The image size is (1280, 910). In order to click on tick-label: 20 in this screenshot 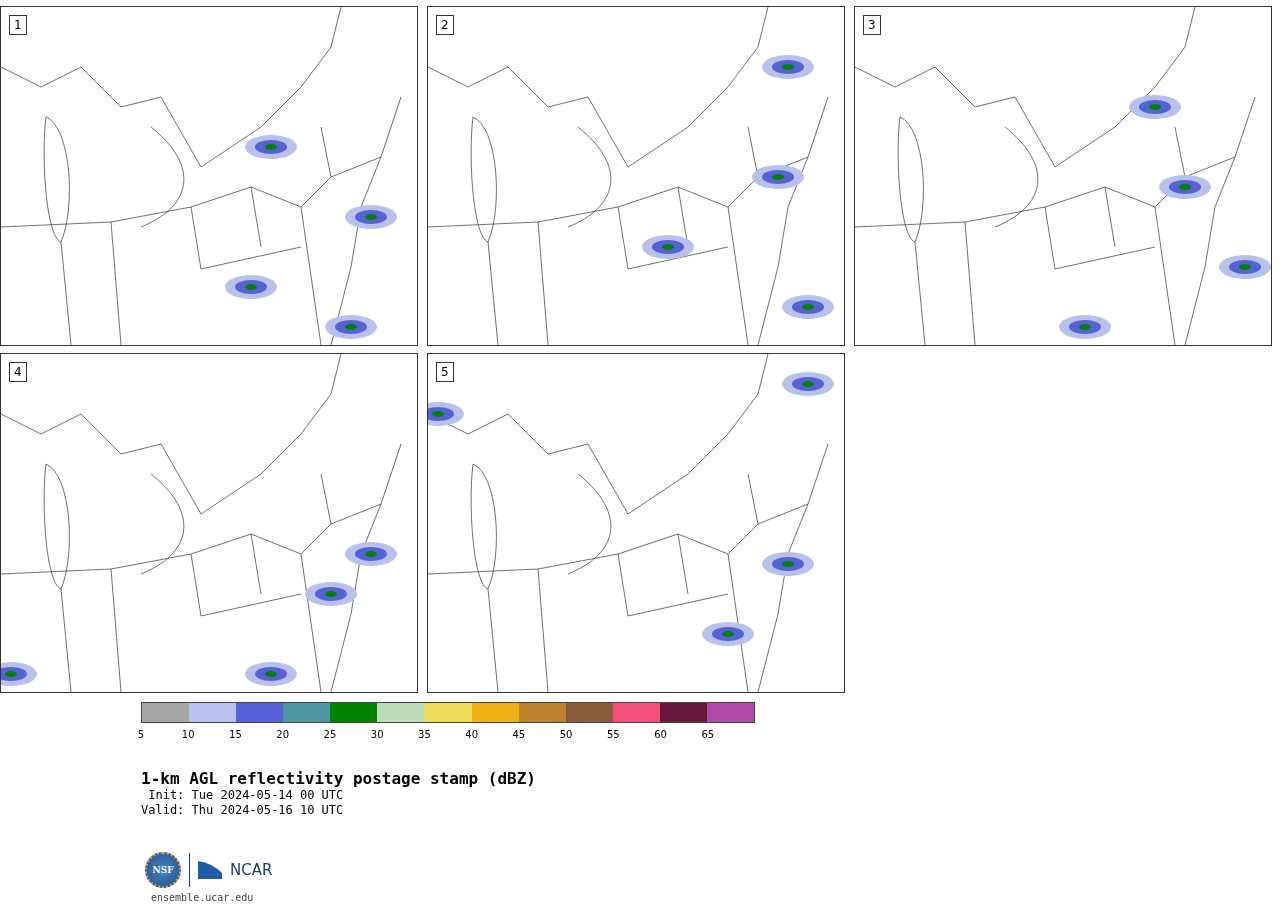, I will do `click(283, 735)`.